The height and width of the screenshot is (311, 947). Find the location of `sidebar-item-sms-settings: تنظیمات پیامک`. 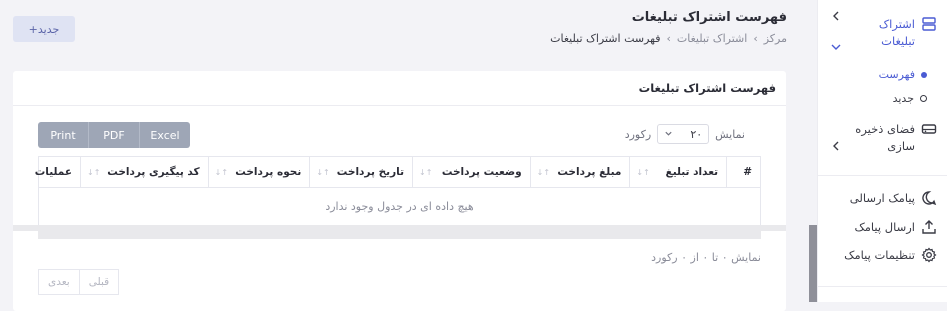

sidebar-item-sms-settings: تنظیمات پیامک is located at coordinates (890, 255).